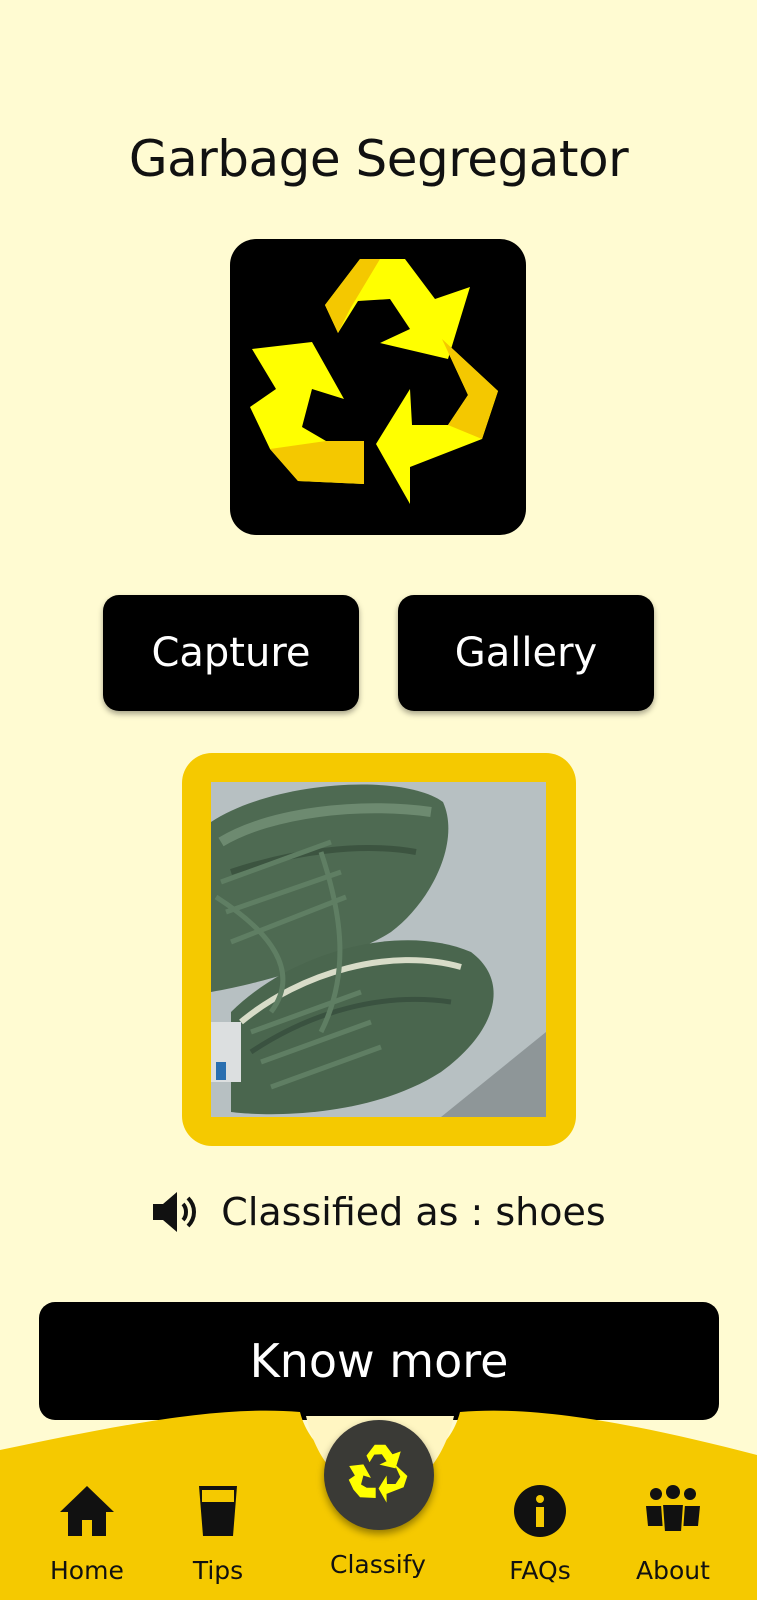  What do you see at coordinates (231, 653) in the screenshot?
I see `capture-button: Capture` at bounding box center [231, 653].